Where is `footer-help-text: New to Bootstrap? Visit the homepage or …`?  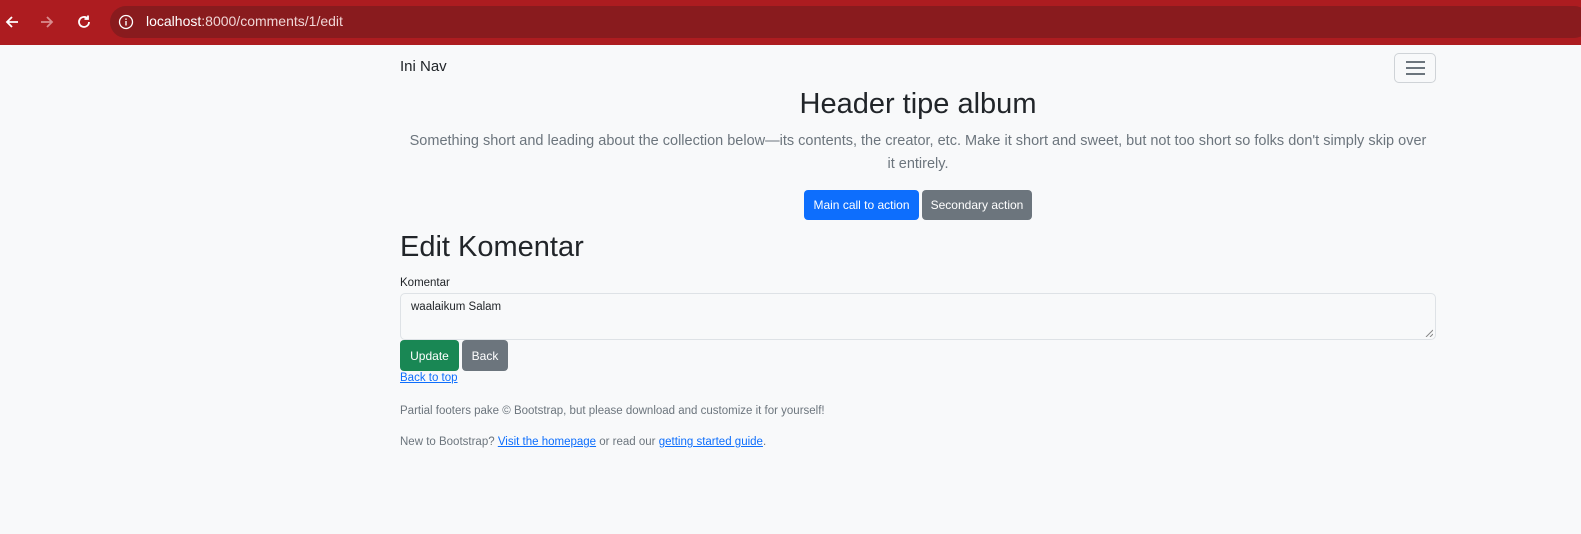
footer-help-text: New to Bootstrap? Visit the homepage or … is located at coordinates (583, 442).